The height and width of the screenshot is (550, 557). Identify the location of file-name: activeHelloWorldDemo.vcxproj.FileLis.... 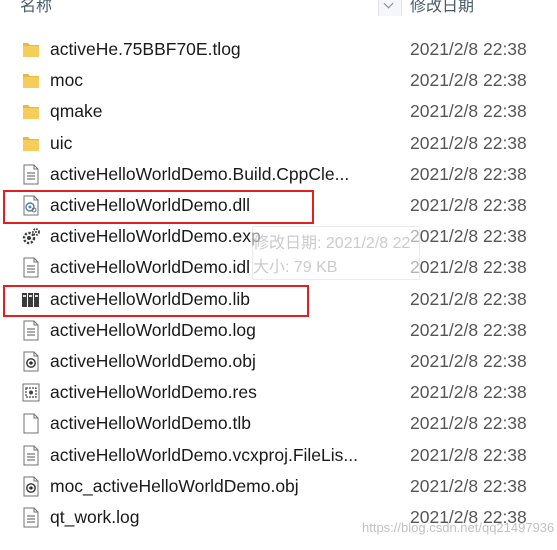
(204, 454).